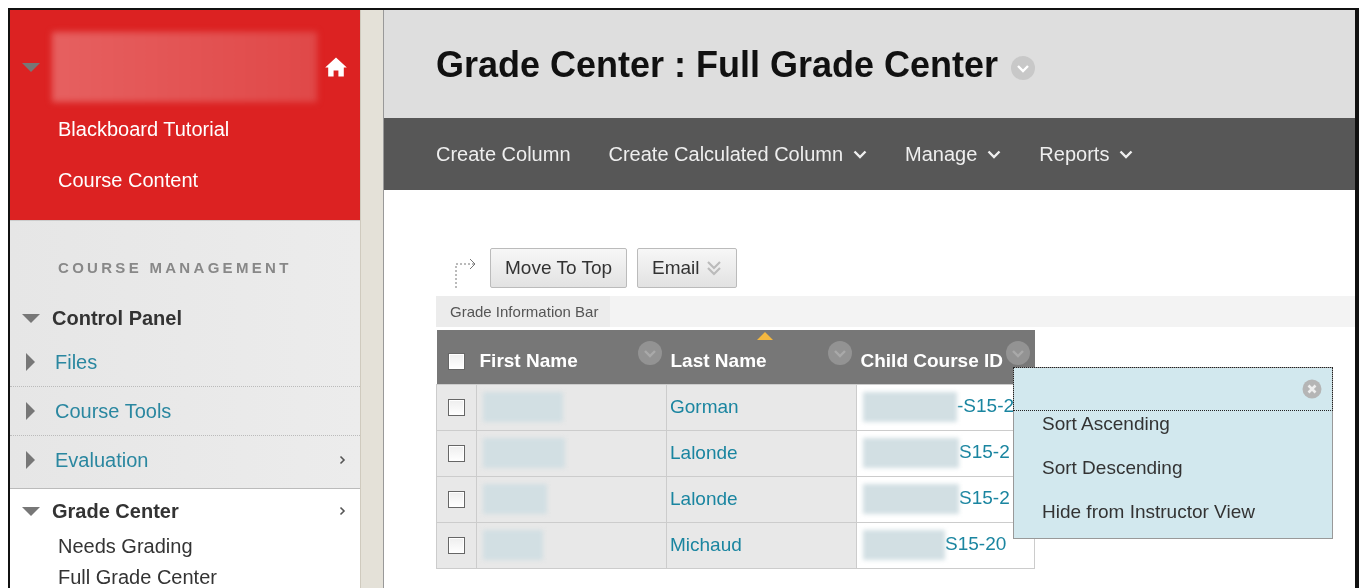 This screenshot has width=1360, height=588. What do you see at coordinates (117, 318) in the screenshot?
I see `panel-heading: Control Panel` at bounding box center [117, 318].